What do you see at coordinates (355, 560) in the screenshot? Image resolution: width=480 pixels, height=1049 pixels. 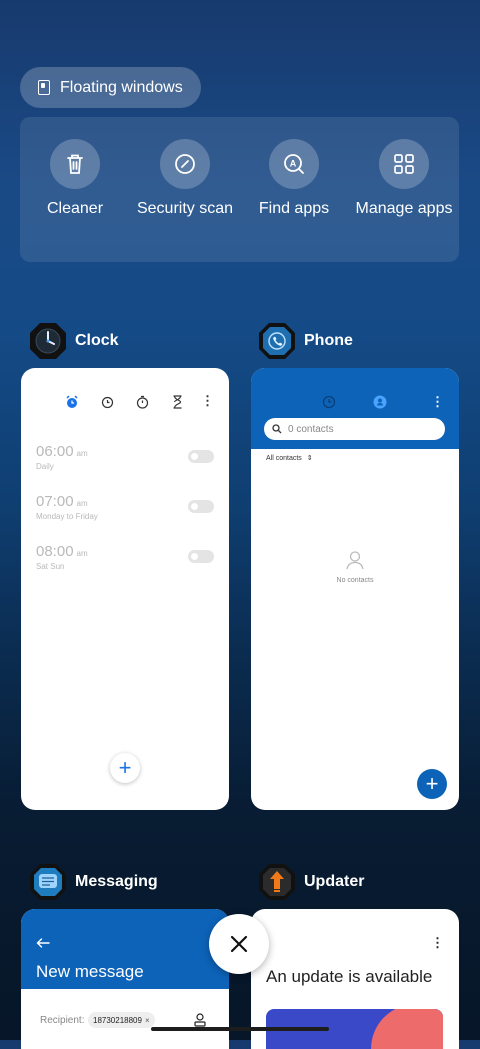 I see `person-outline-icon` at bounding box center [355, 560].